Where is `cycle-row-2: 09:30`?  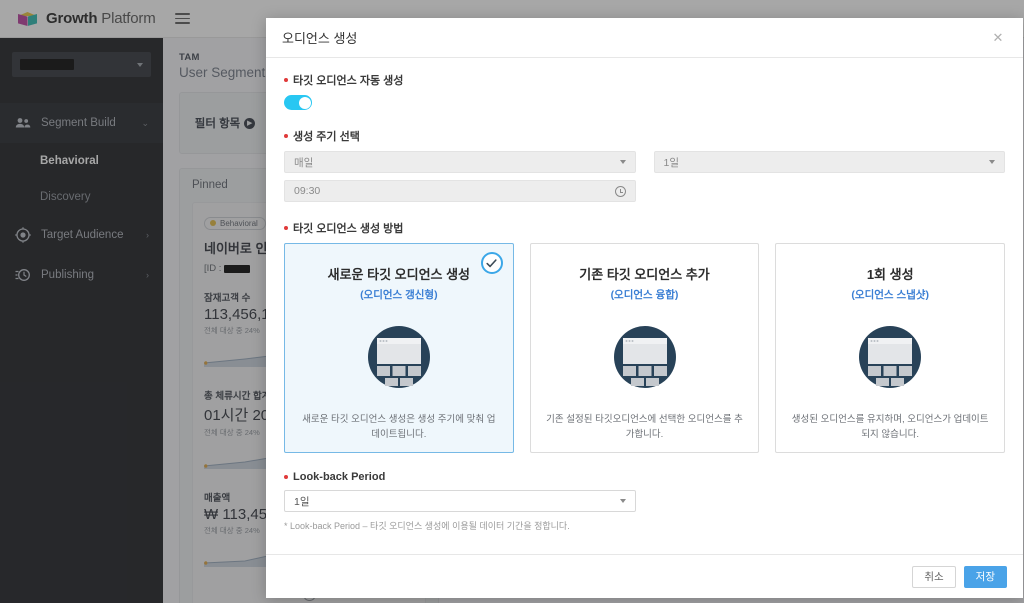
cycle-row-2: 09:30 is located at coordinates (644, 191).